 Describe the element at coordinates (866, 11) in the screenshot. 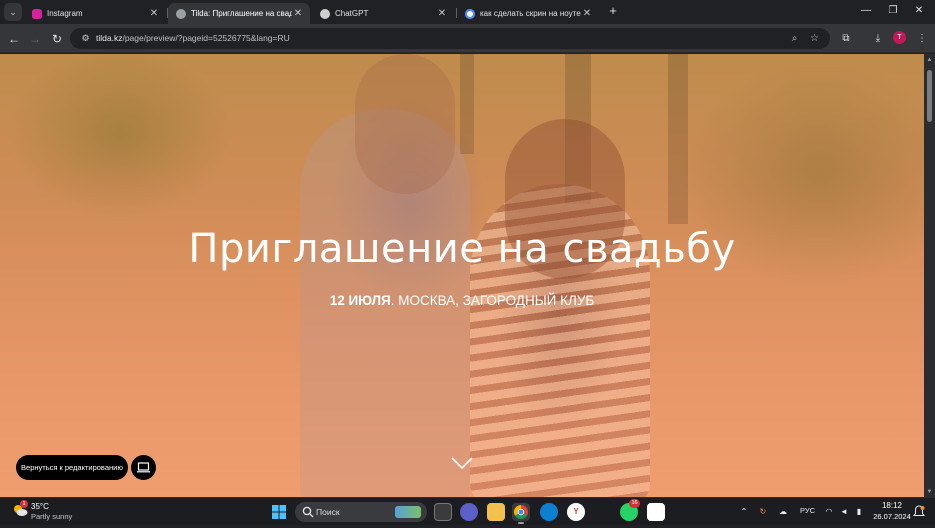

I see `minimize-icon: —` at that location.